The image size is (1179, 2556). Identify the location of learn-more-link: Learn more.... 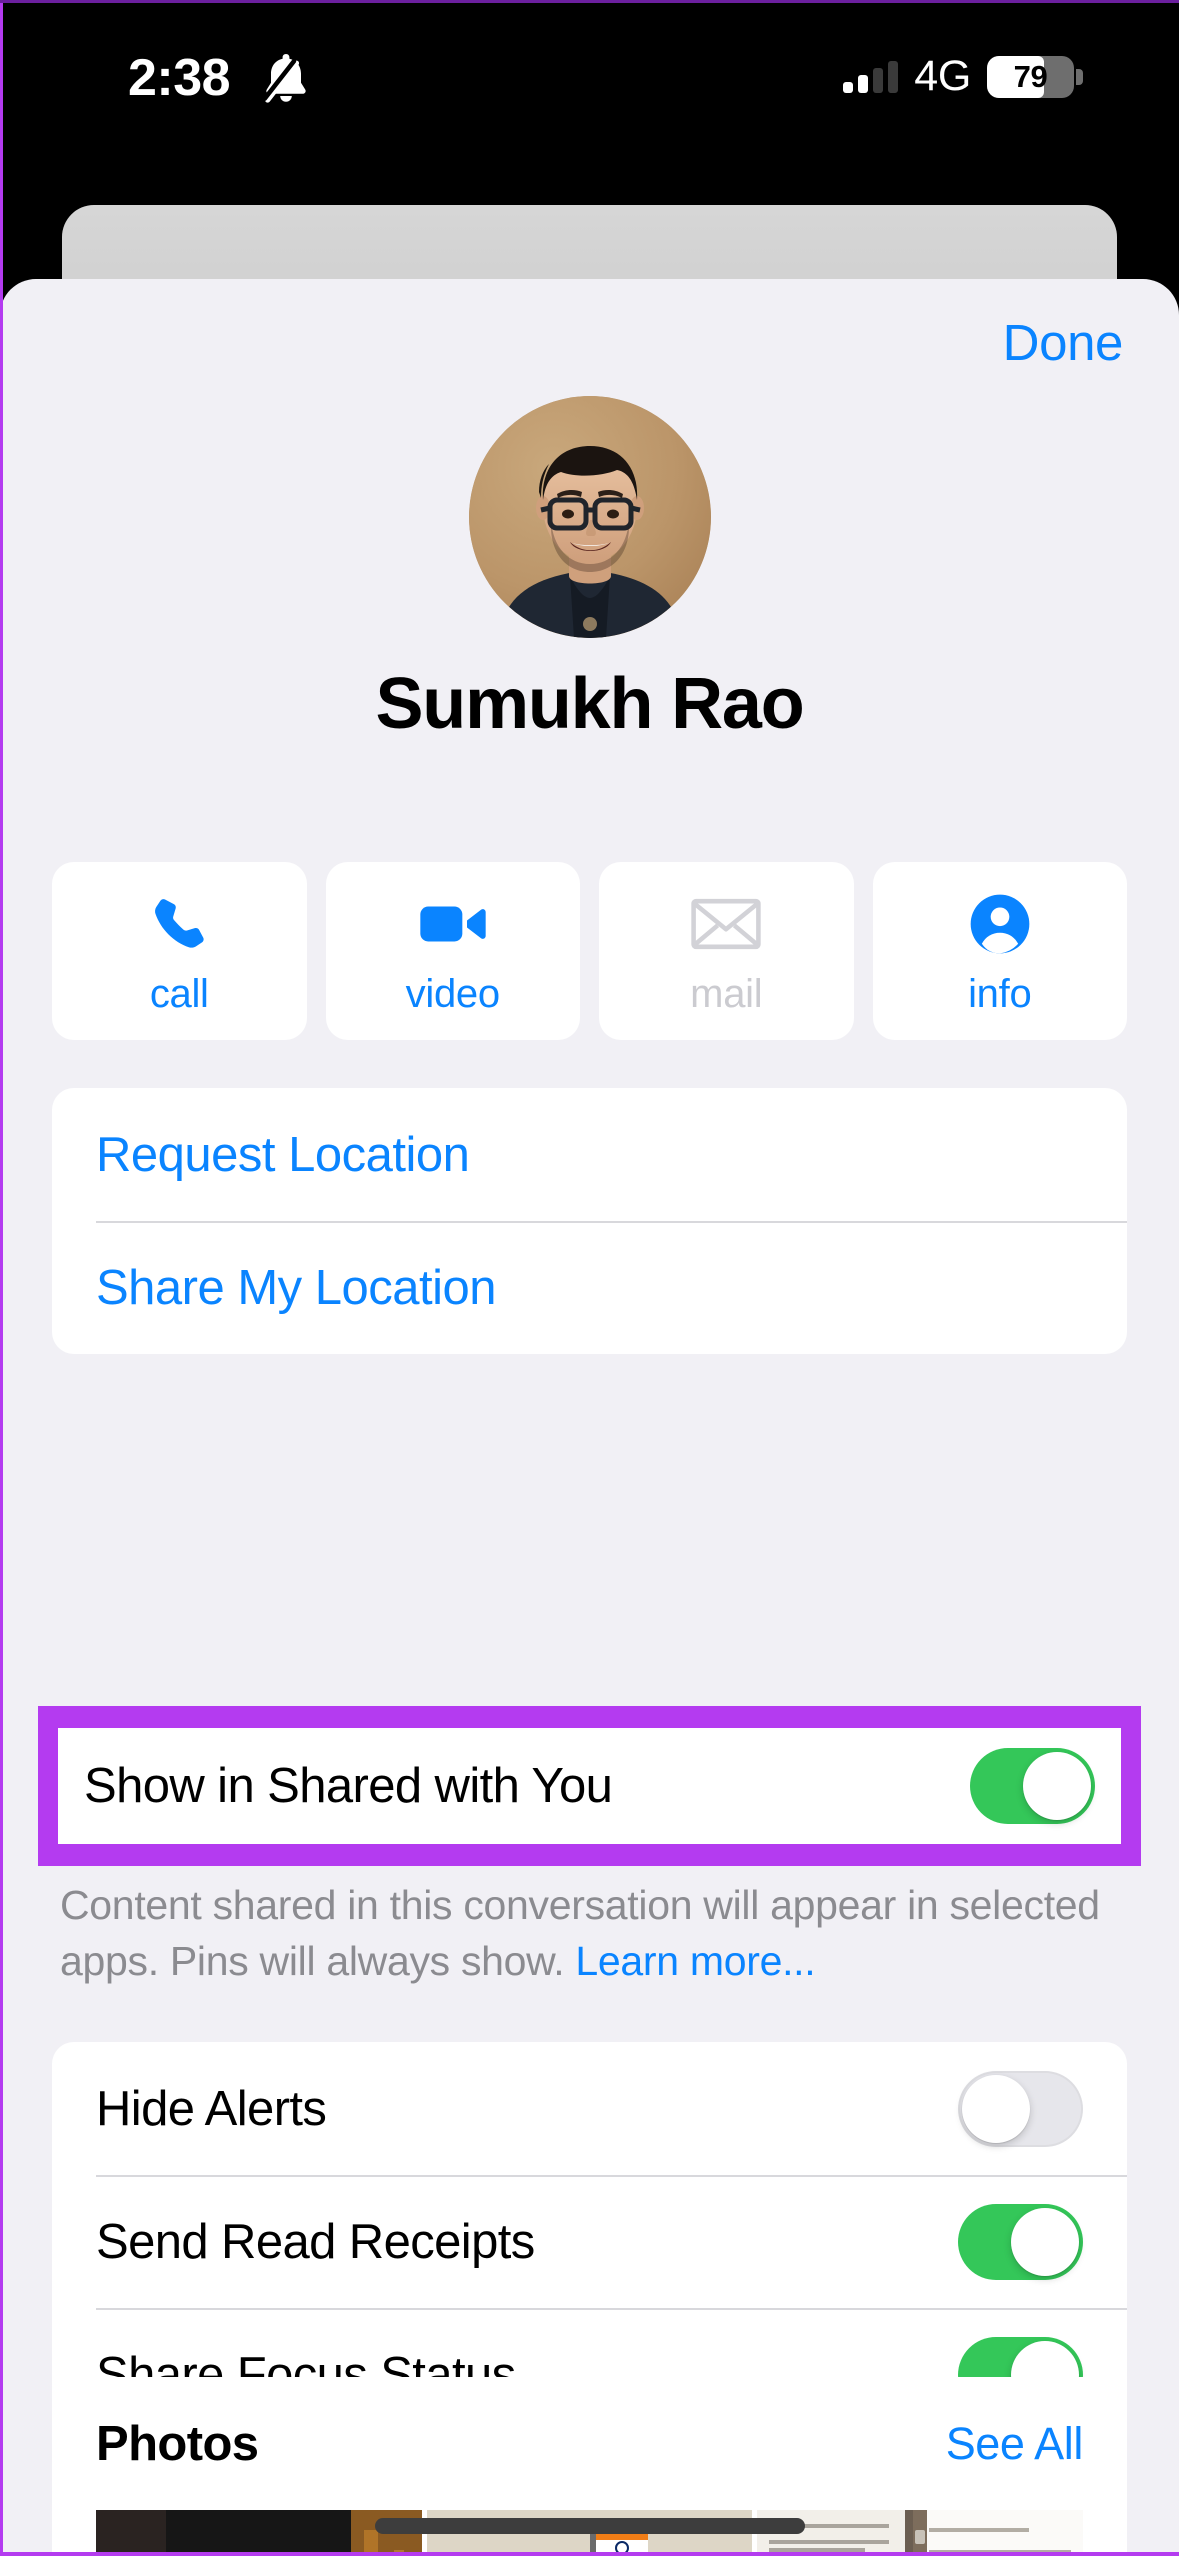
(695, 1961).